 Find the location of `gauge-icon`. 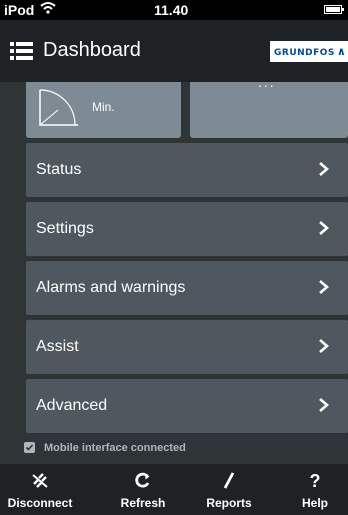

gauge-icon is located at coordinates (58, 107).